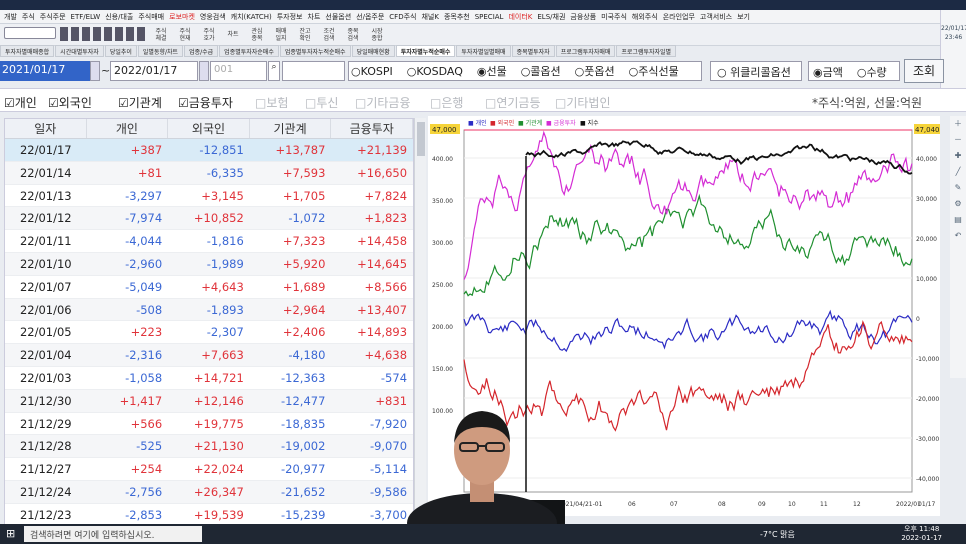 The image size is (966, 544). Describe the element at coordinates (321, 102) in the screenshot. I see `investor-checkbox: □투신` at that location.